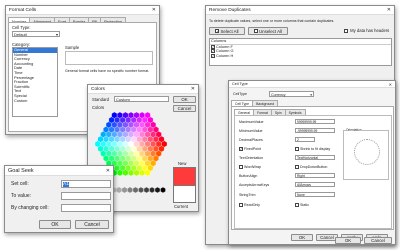 This screenshot has height=250, width=400. I want to click on static-label: Static, so click(304, 205).